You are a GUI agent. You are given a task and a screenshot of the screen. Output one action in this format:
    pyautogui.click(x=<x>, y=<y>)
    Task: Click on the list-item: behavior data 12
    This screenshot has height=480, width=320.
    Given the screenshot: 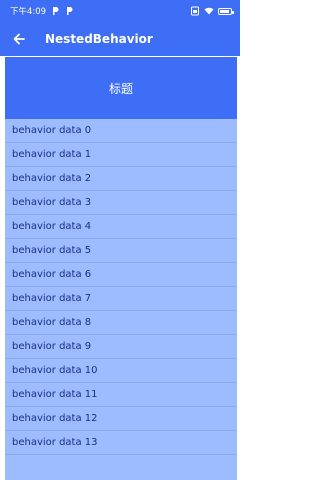 What is the action you would take?
    pyautogui.click(x=121, y=419)
    